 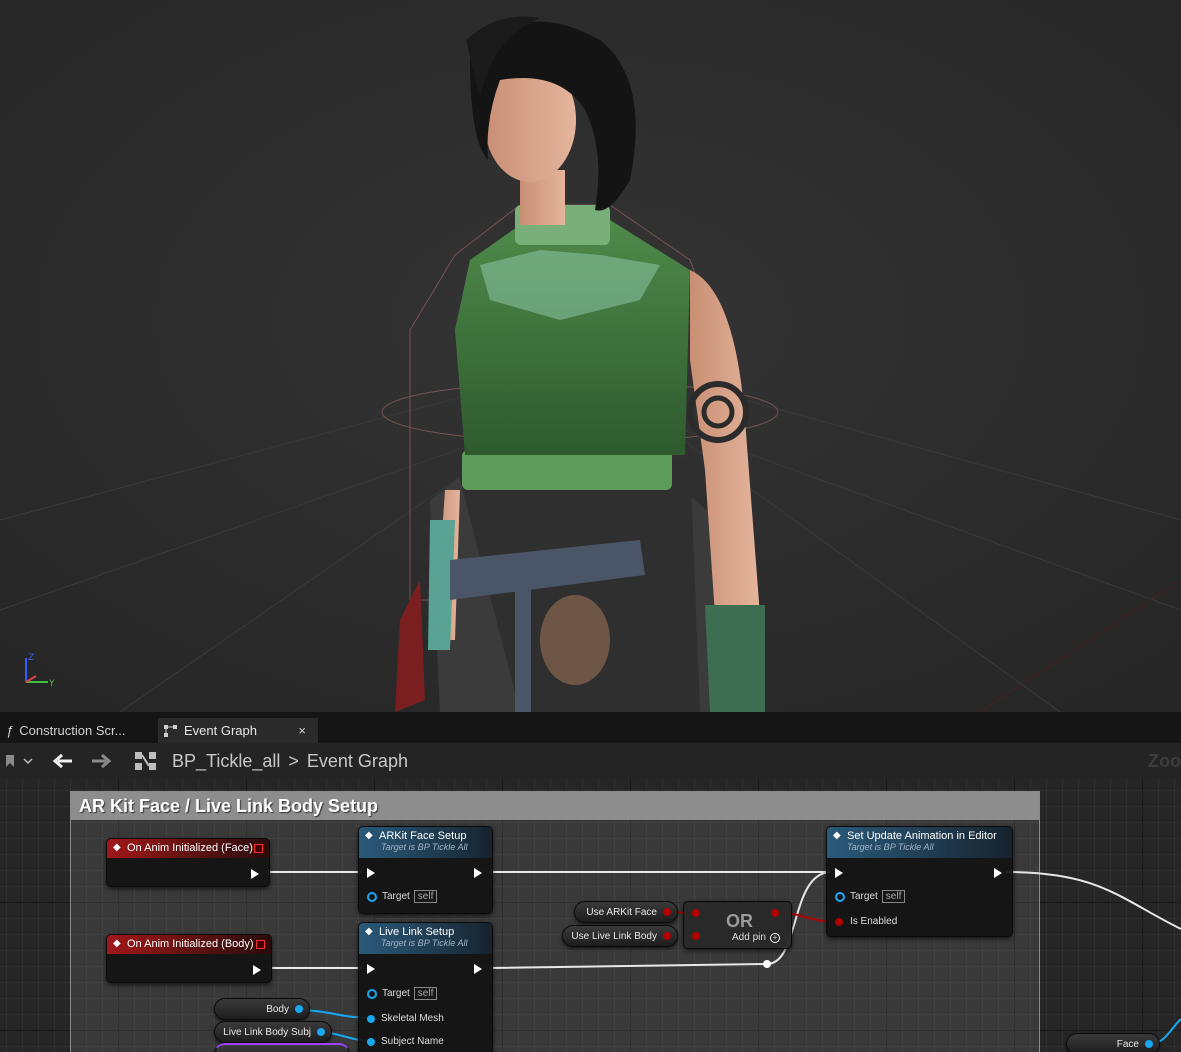 I want to click on graph-overview-button, so click(x=146, y=761).